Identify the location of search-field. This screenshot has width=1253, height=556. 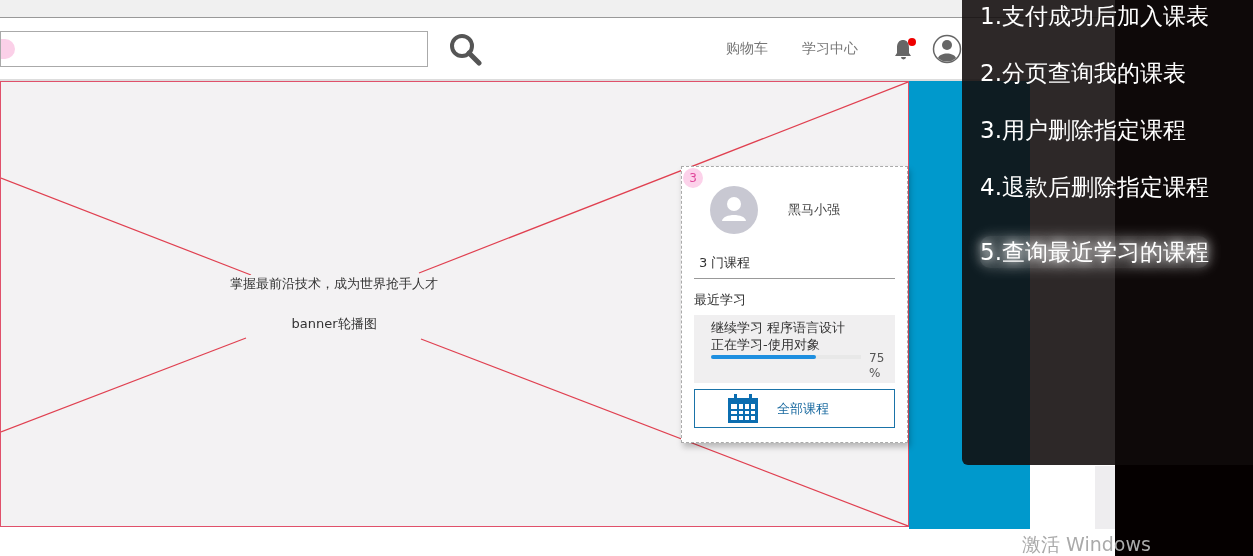
(214, 48).